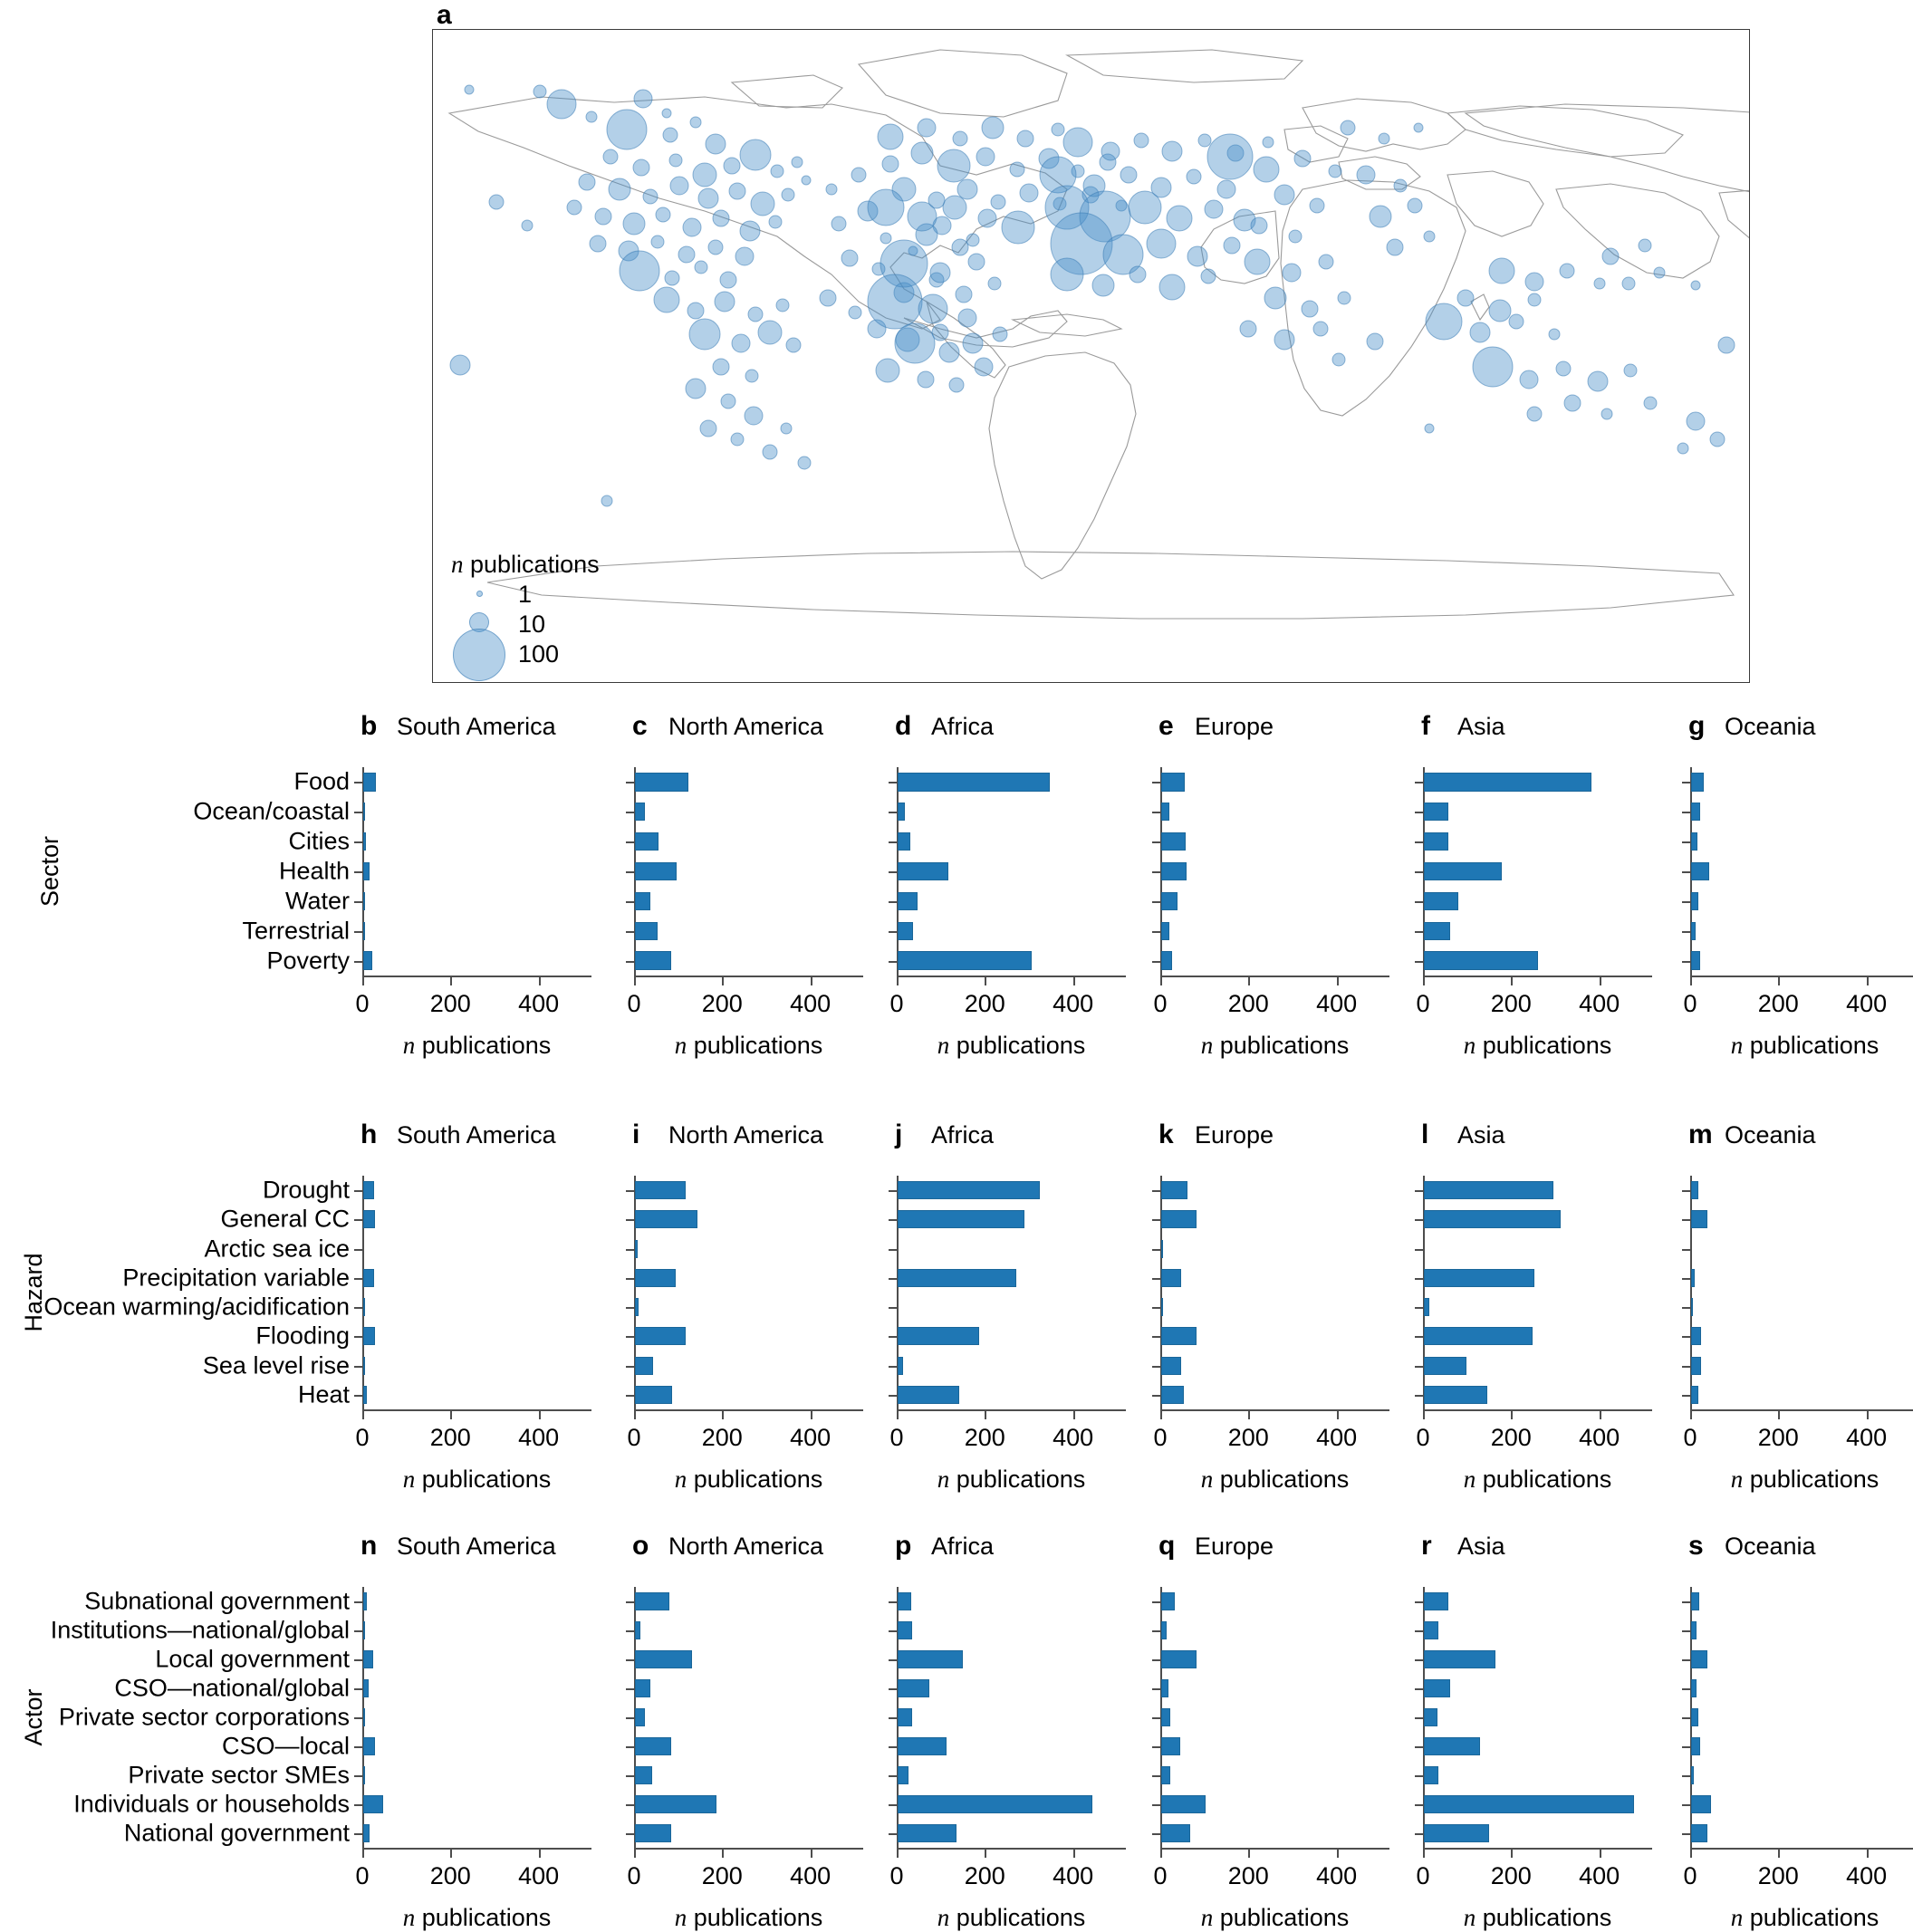  Describe the element at coordinates (1234, 726) in the screenshot. I see `panel-title-e: Europe` at that location.